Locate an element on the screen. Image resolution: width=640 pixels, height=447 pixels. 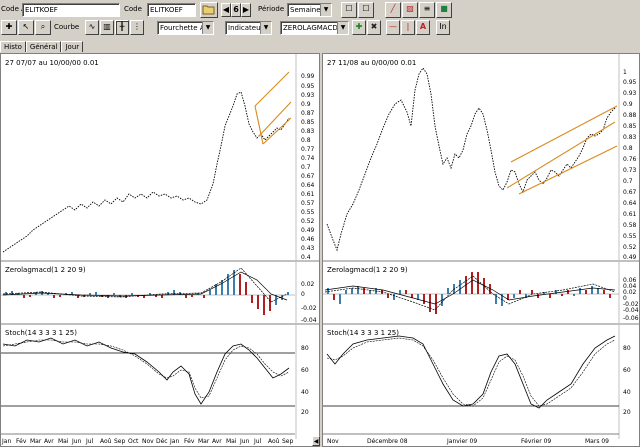
left-stoch-scale: 80 60 40 20 is located at coordinates (305, 380).